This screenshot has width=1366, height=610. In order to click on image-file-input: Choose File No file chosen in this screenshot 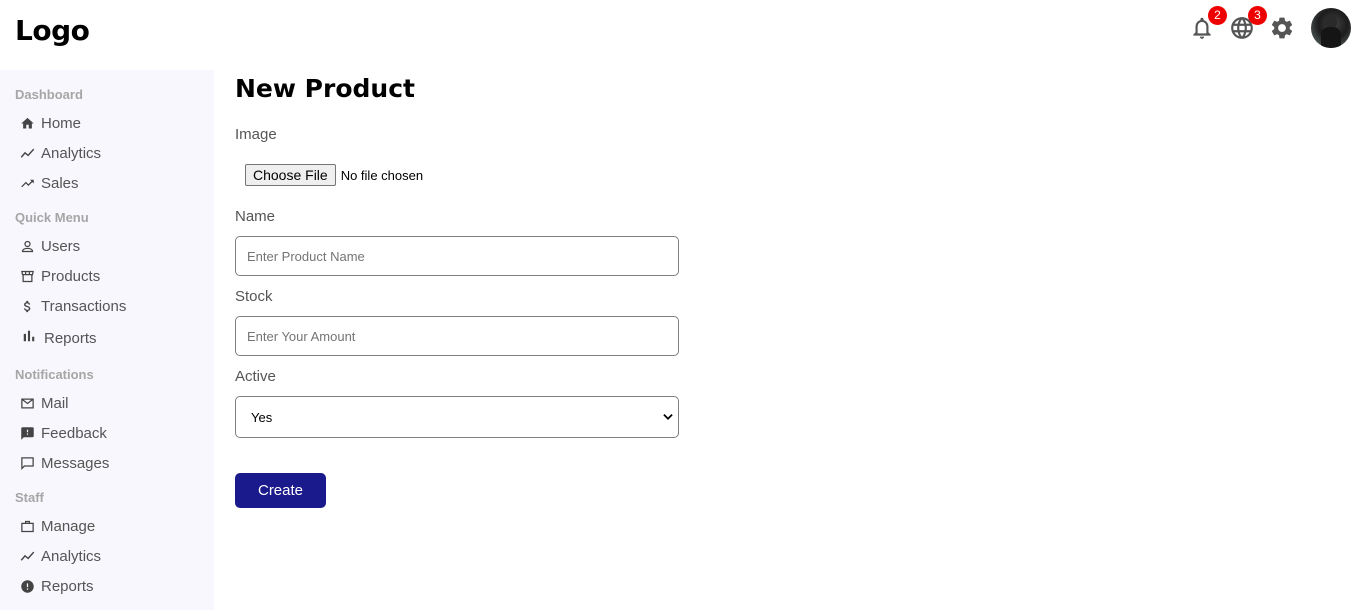, I will do `click(334, 175)`.